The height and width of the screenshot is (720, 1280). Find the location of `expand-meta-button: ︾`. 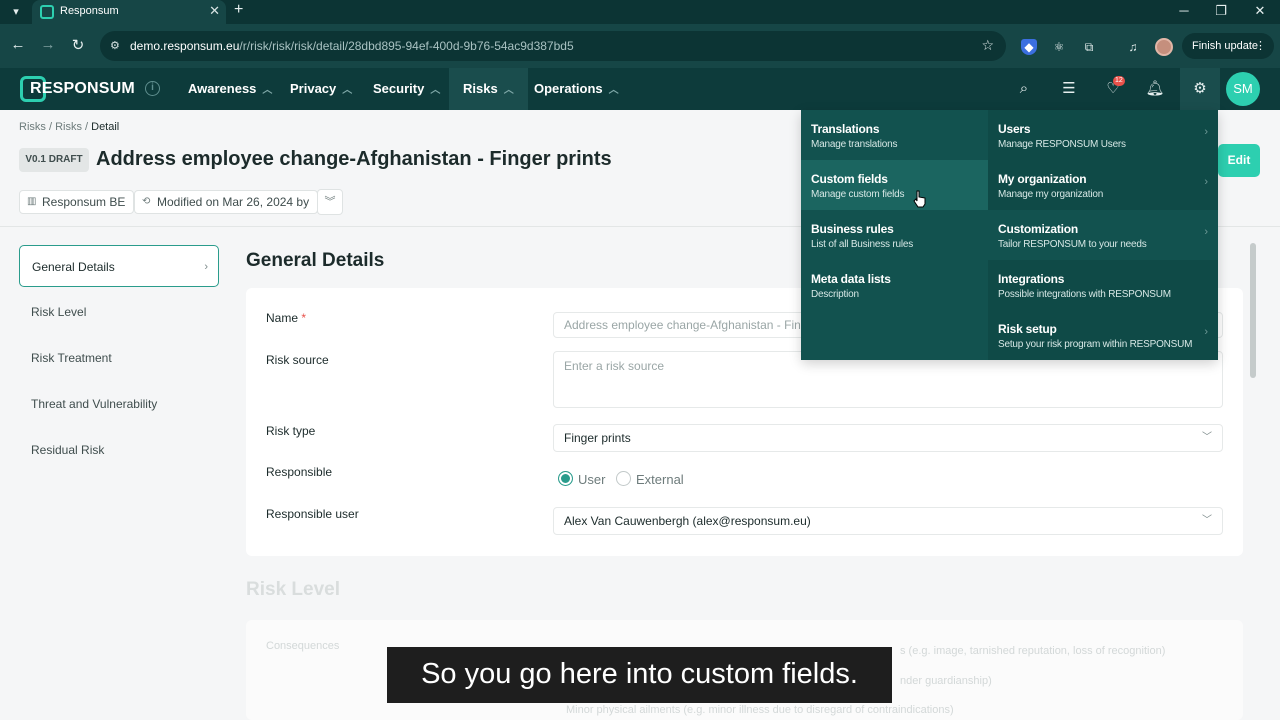

expand-meta-button: ︾ is located at coordinates (330, 202).